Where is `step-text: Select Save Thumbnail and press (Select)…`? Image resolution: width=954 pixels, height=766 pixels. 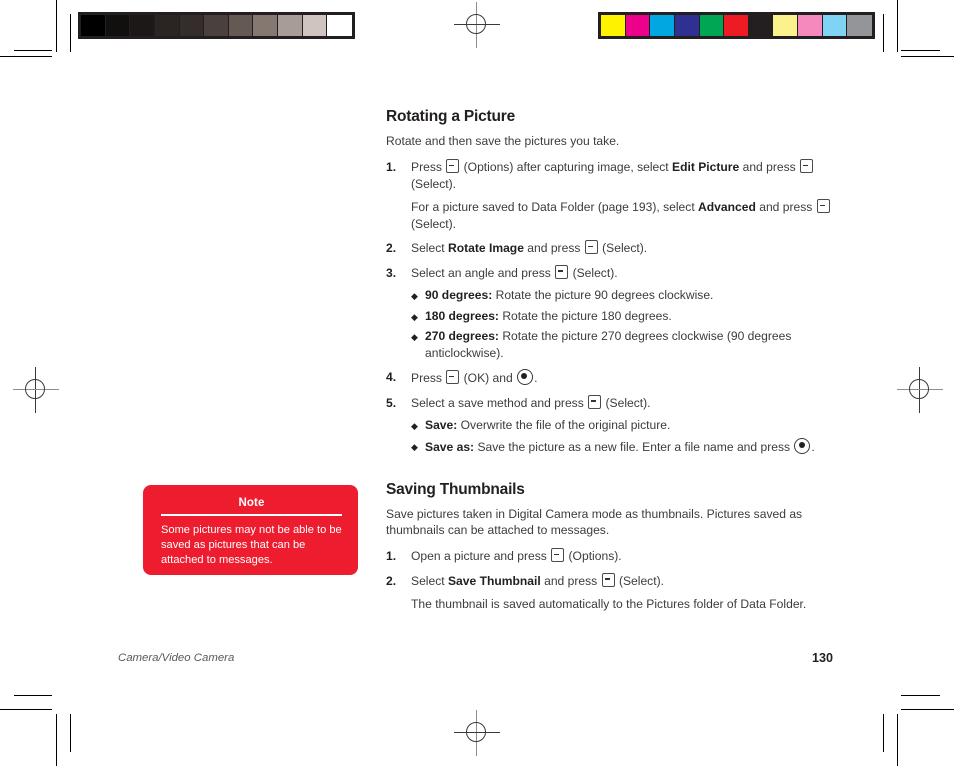 step-text: Select Save Thumbnail and press (Select)… is located at coordinates (537, 580).